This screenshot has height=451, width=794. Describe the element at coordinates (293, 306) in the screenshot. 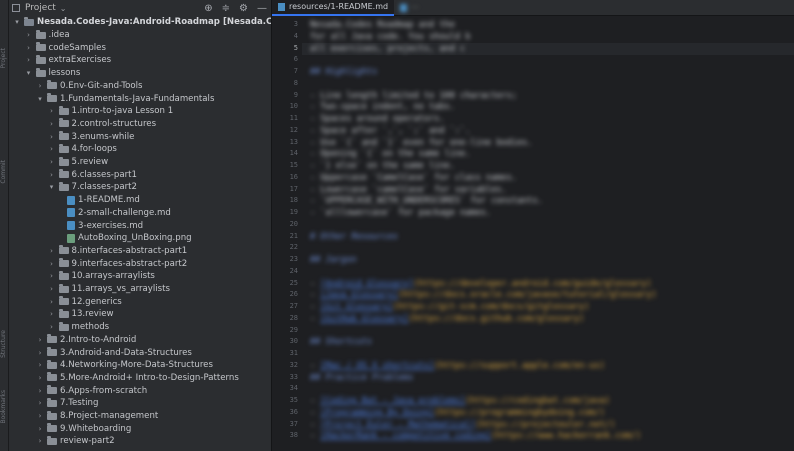

I see `line-number: 27` at that location.